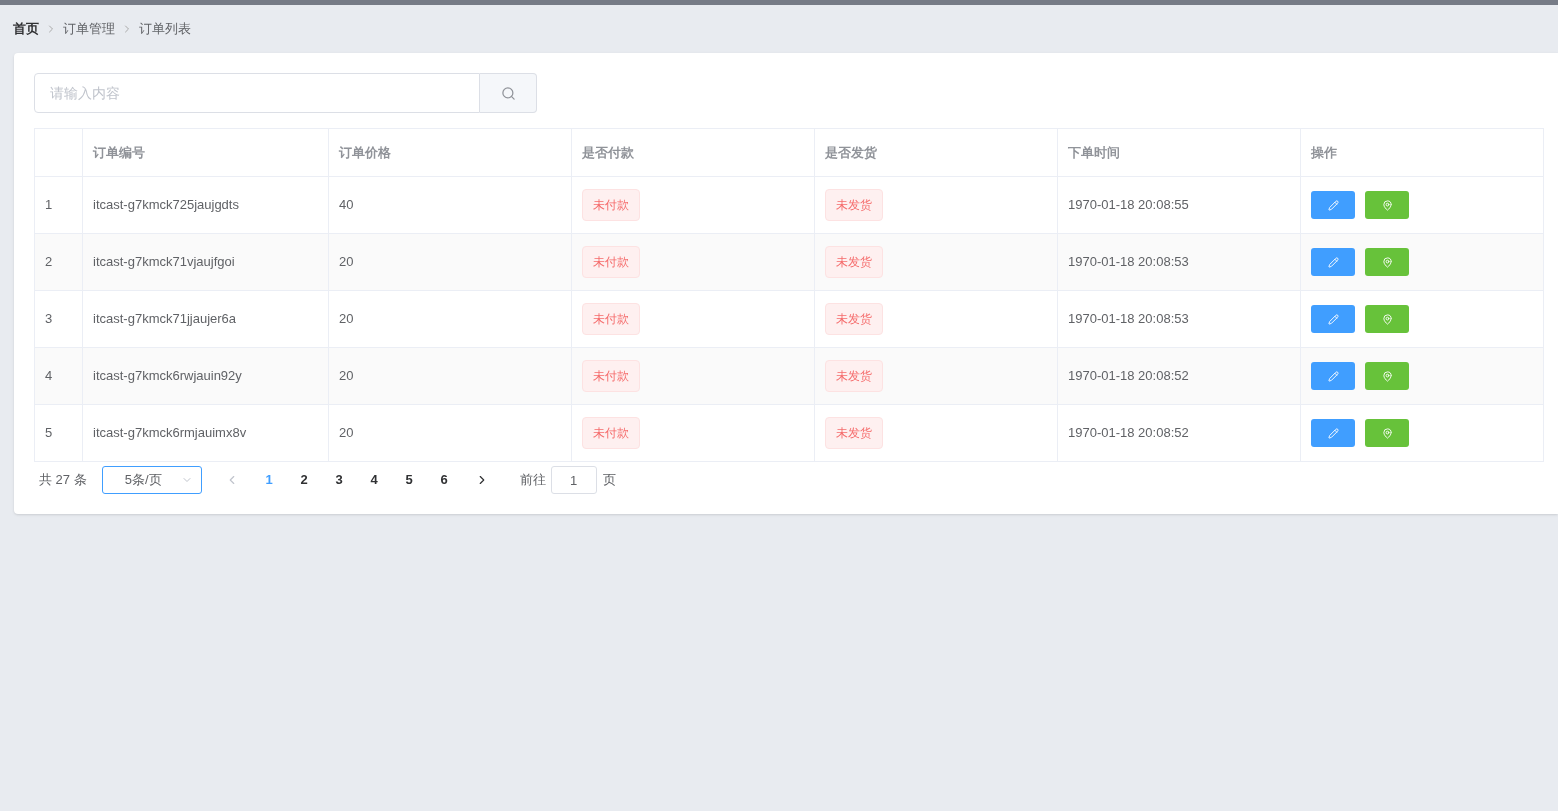 The image size is (1558, 811). Describe the element at coordinates (444, 480) in the screenshot. I see `page-number: 6` at that location.